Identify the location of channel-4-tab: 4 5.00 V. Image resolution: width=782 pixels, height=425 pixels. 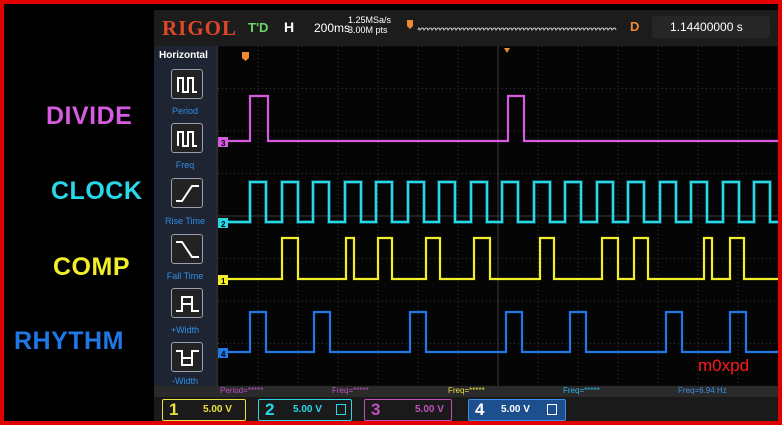
(517, 410).